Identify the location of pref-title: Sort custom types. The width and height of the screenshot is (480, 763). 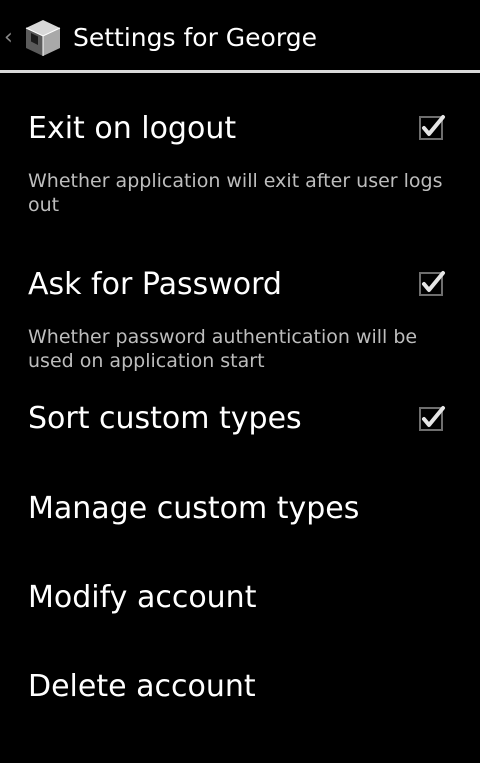
(165, 418).